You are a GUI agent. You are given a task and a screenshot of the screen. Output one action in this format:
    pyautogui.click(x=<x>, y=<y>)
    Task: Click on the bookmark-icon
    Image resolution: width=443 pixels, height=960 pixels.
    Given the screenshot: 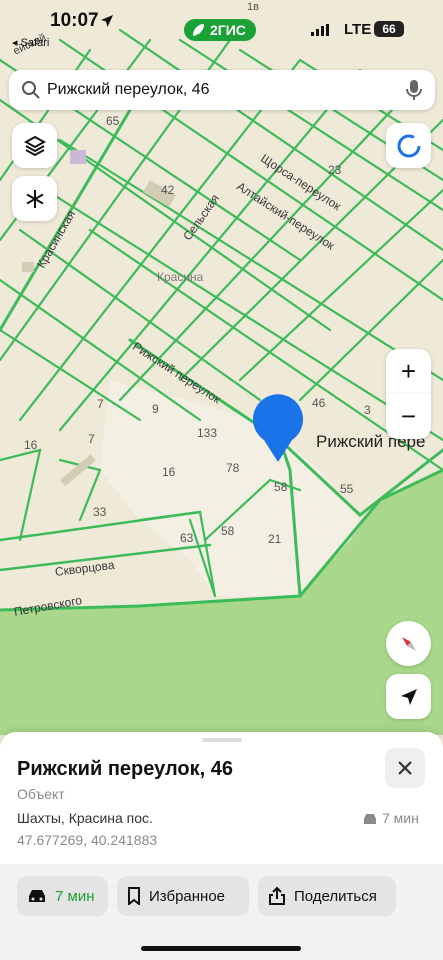 What is the action you would take?
    pyautogui.click(x=134, y=896)
    